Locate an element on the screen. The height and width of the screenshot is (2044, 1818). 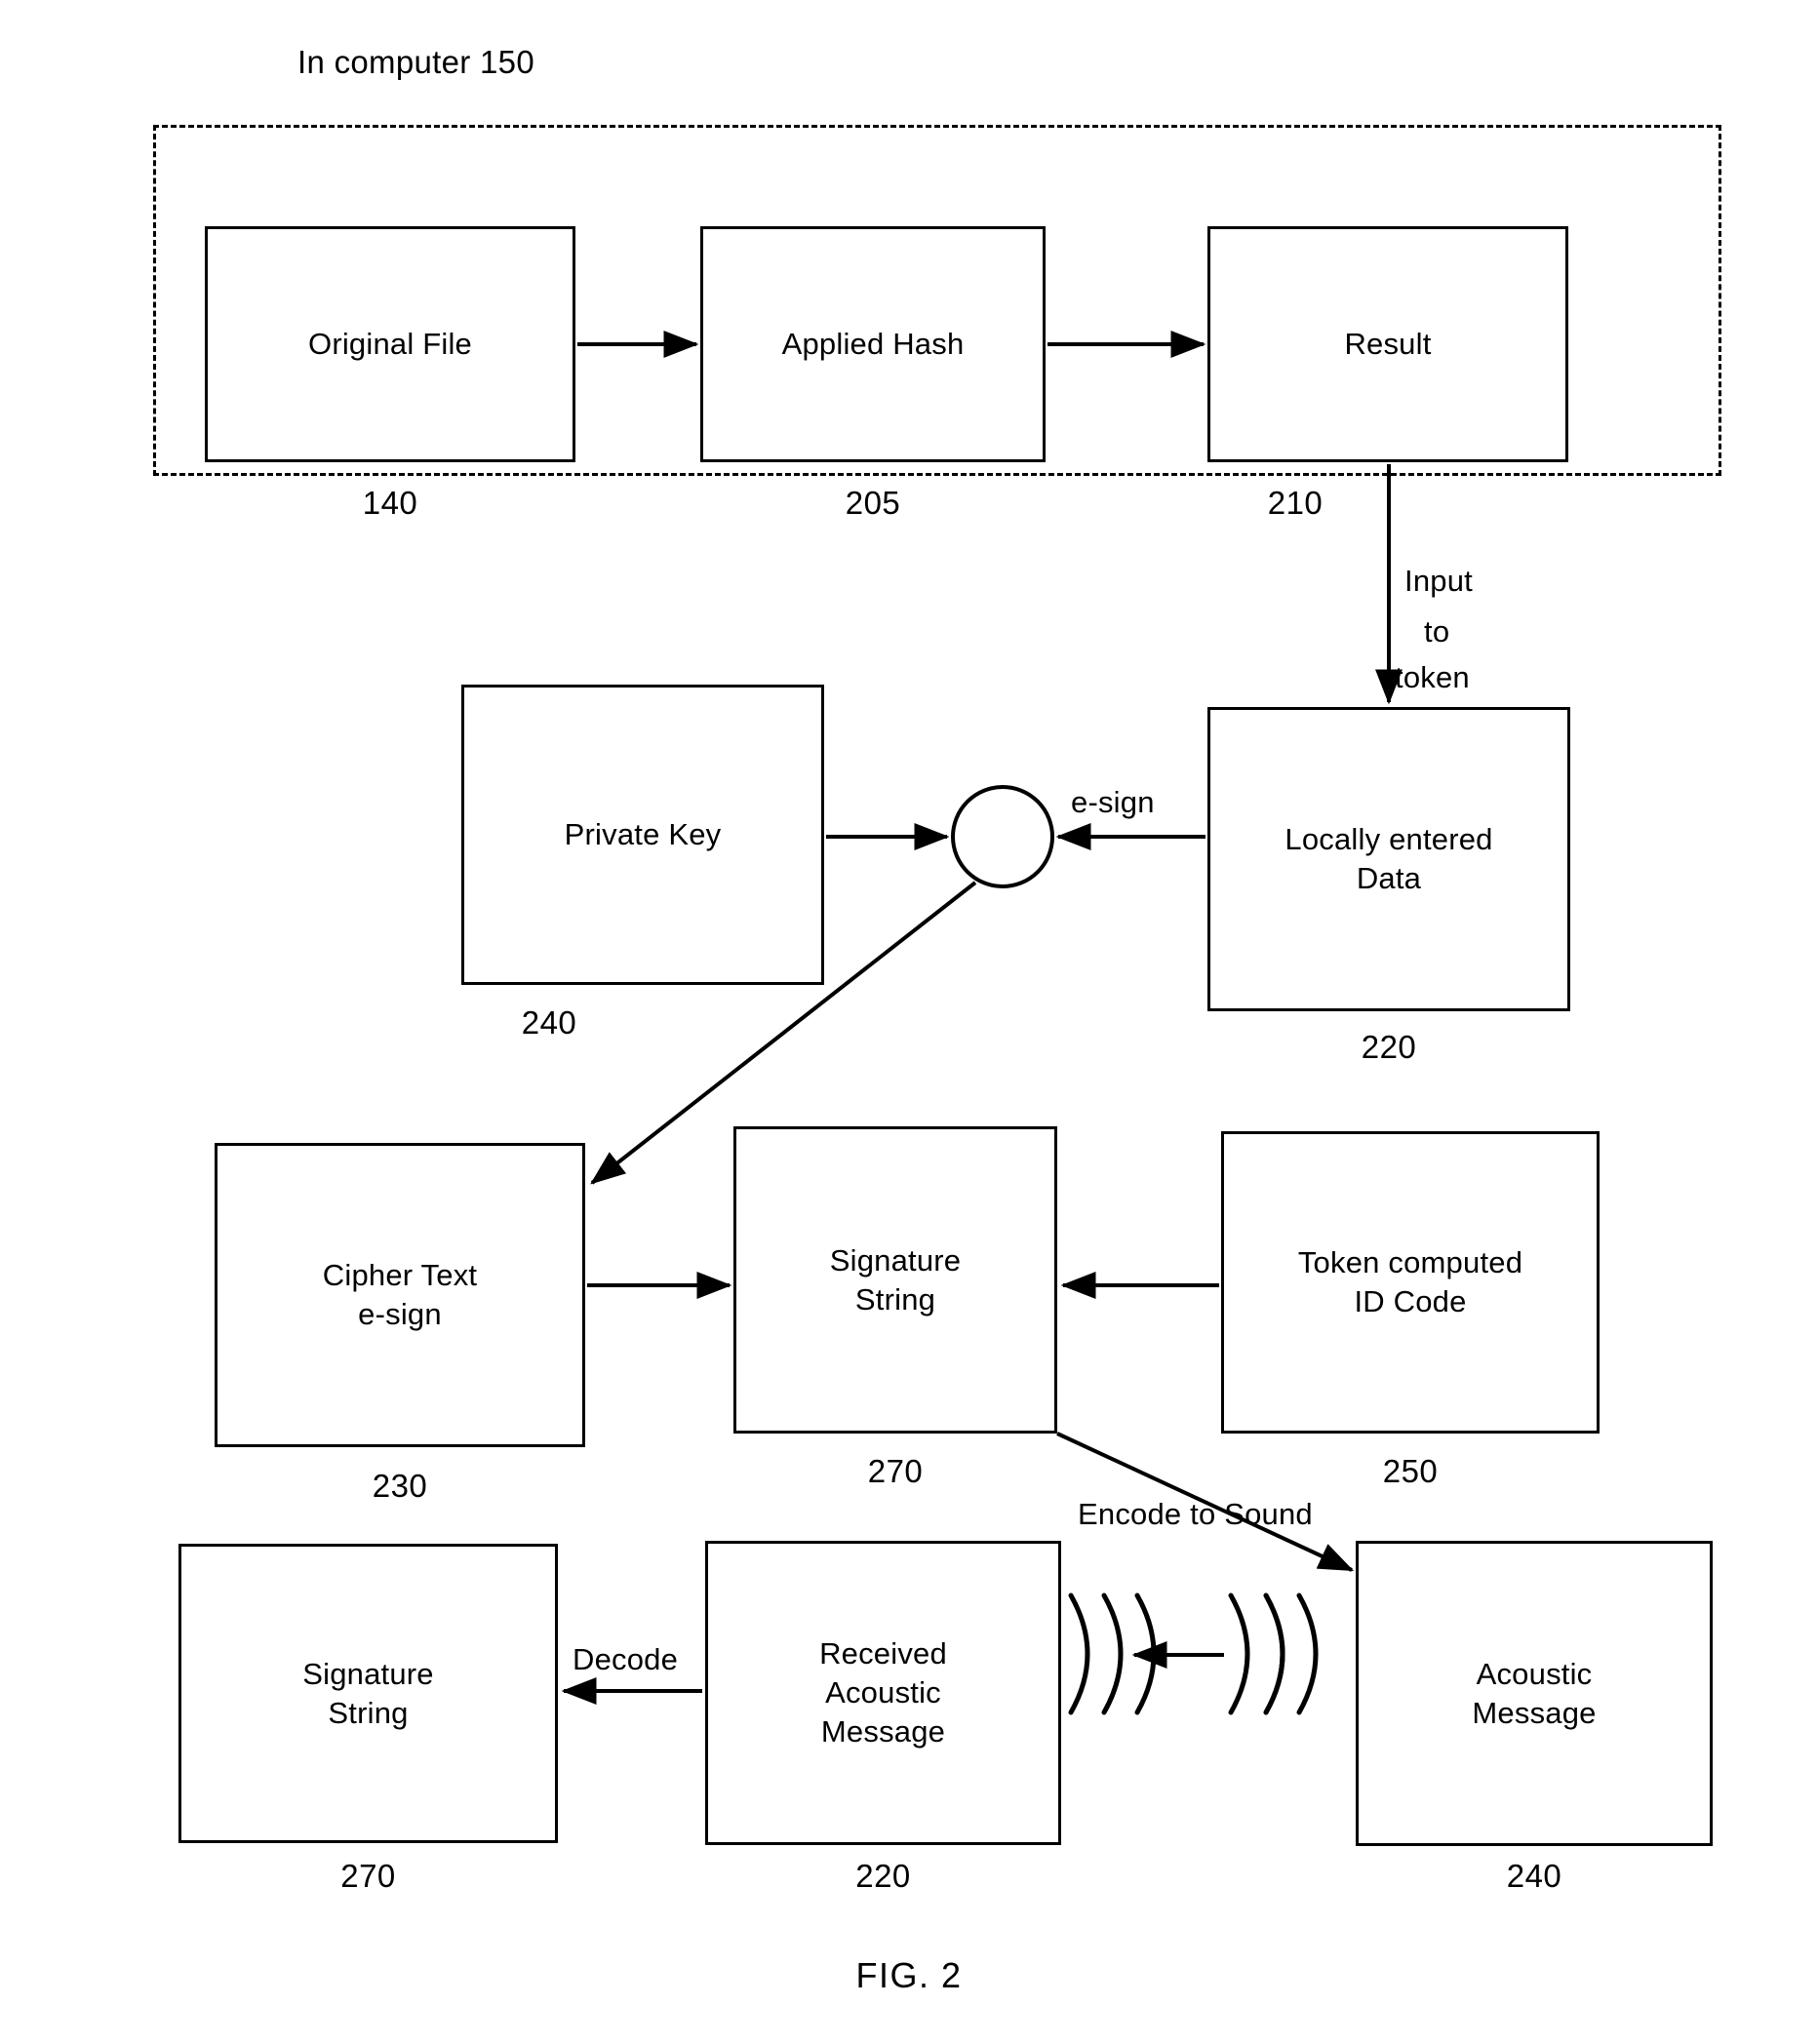
refnum-270-upper: 270 is located at coordinates (895, 1471).